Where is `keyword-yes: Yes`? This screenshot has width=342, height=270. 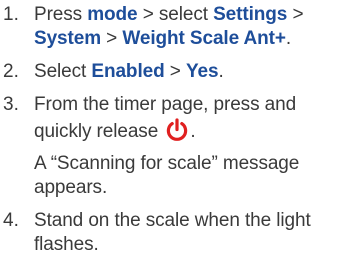
keyword-yes: Yes is located at coordinates (202, 71).